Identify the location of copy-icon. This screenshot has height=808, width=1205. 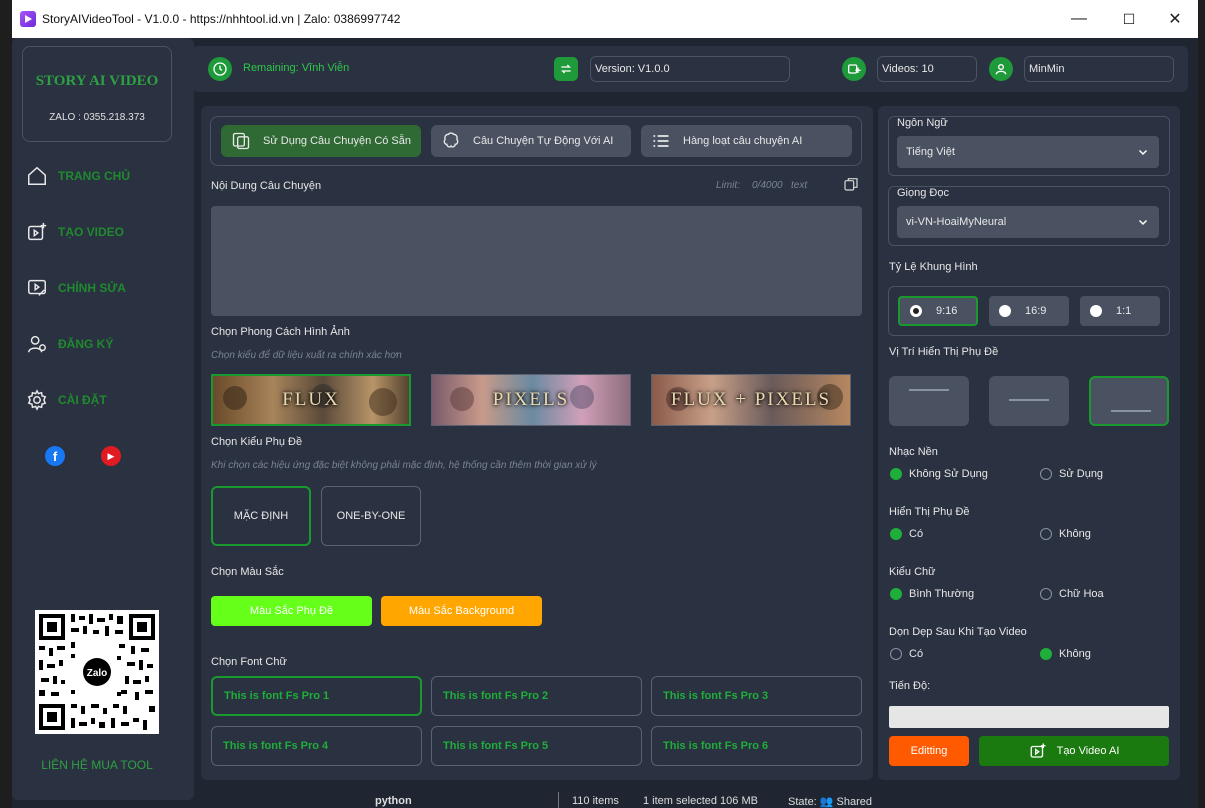
(851, 184).